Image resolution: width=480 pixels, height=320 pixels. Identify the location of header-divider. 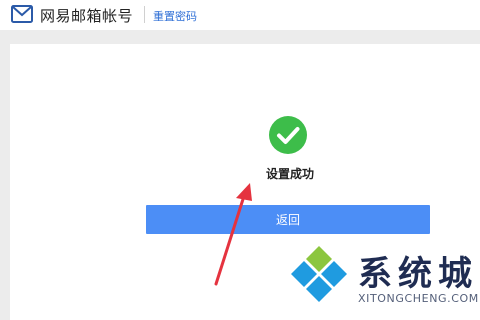
(144, 14).